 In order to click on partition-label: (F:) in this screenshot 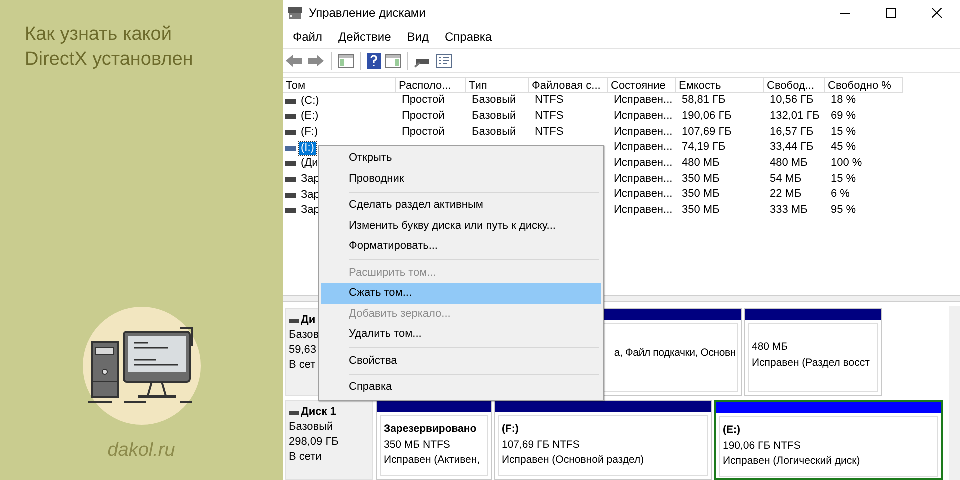, I will do `click(510, 430)`.